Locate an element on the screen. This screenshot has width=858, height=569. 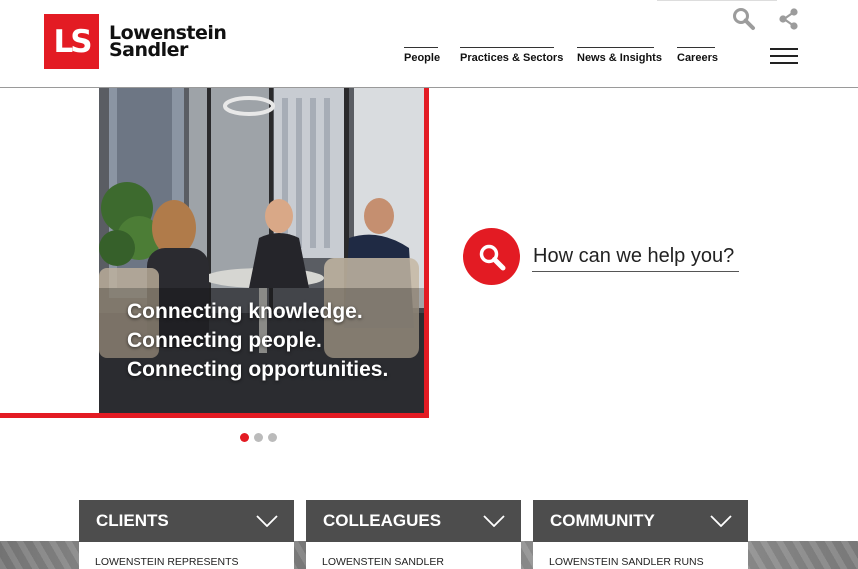
card-header: COMMUNITY is located at coordinates (640, 521).